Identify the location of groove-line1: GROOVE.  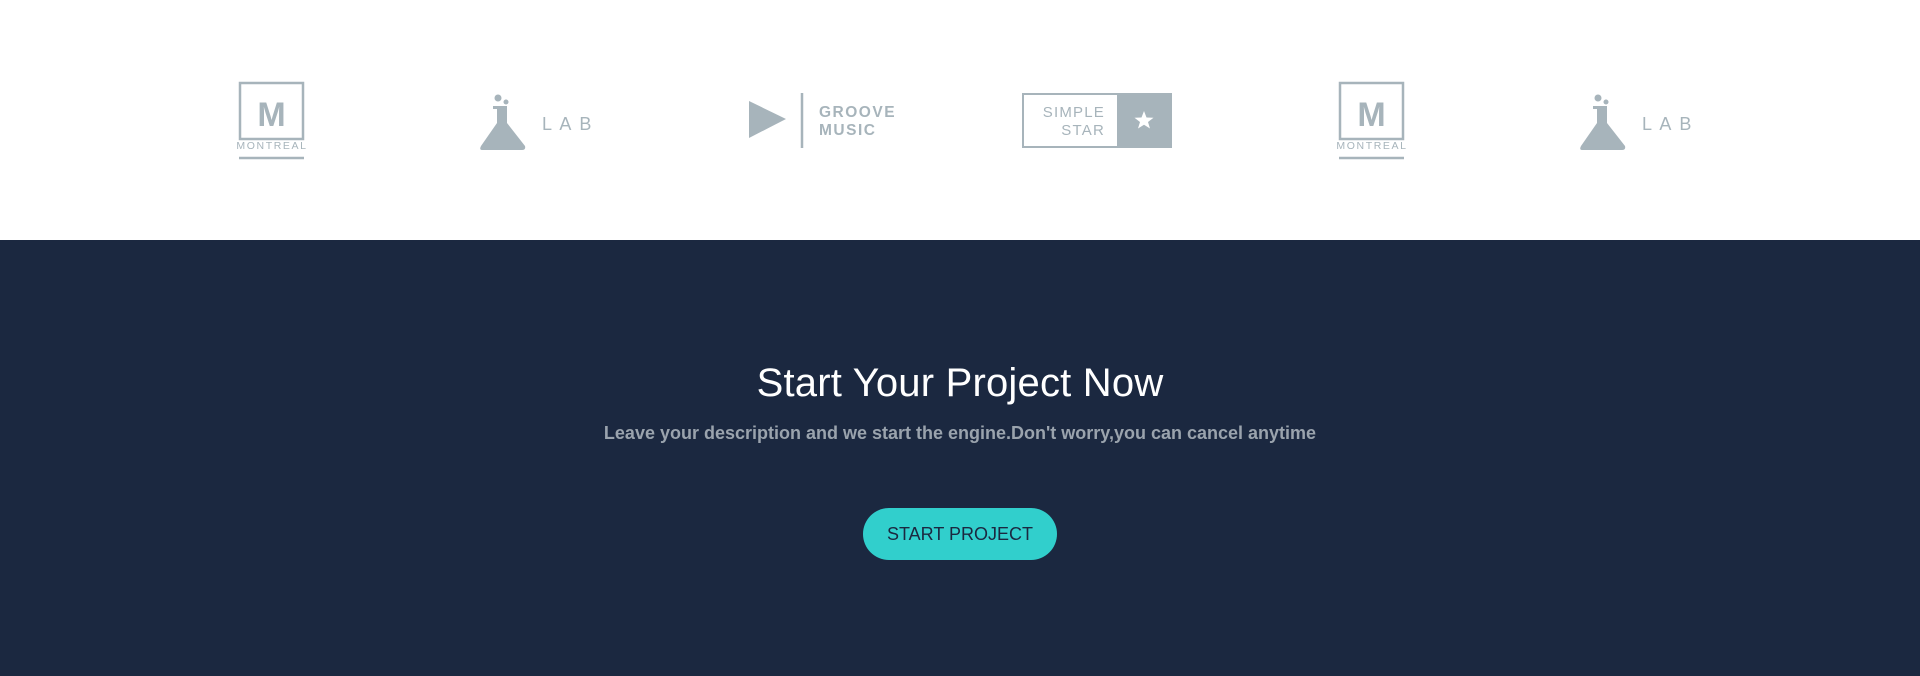
(857, 112).